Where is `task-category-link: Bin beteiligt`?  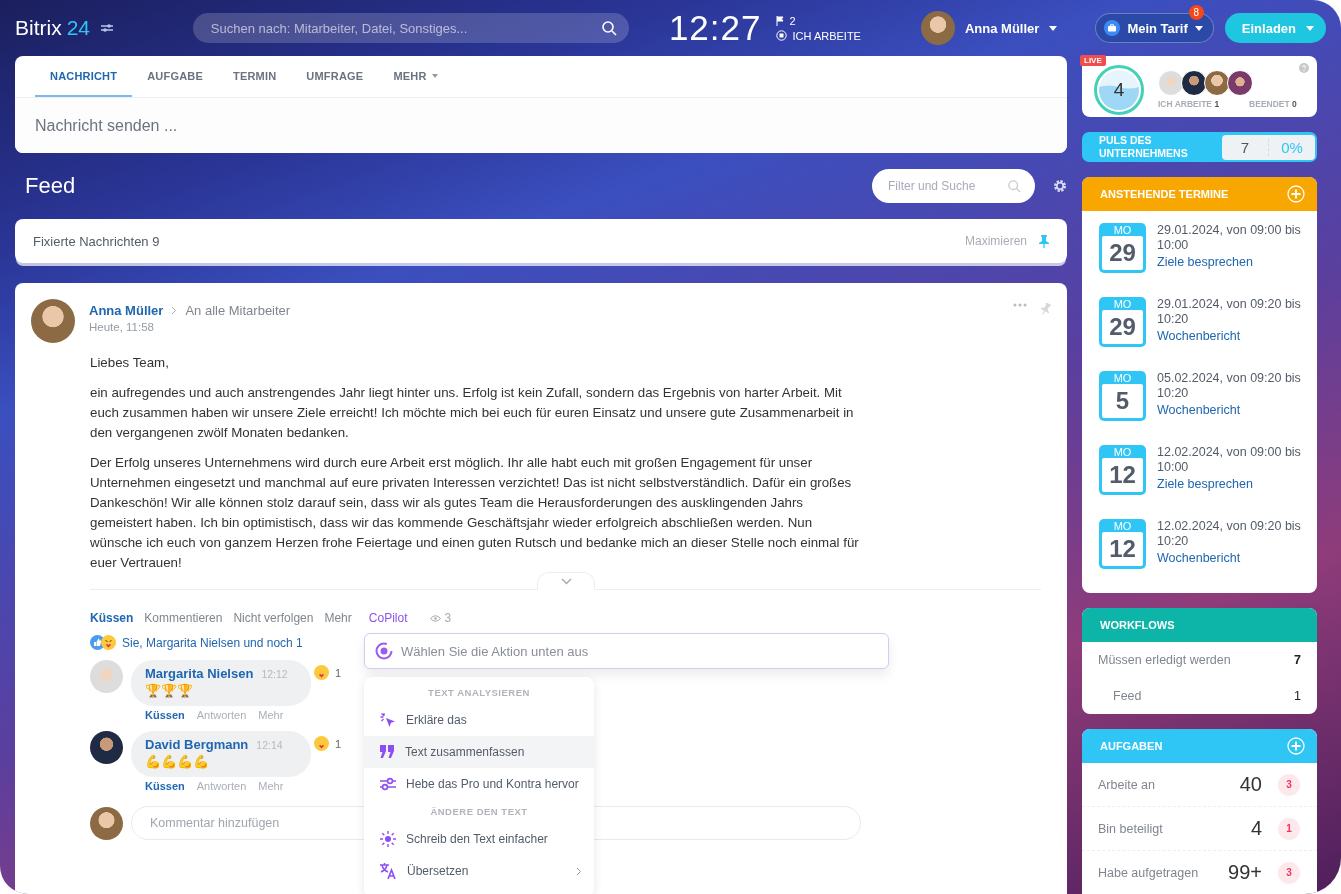 task-category-link: Bin beteiligt is located at coordinates (1174, 828).